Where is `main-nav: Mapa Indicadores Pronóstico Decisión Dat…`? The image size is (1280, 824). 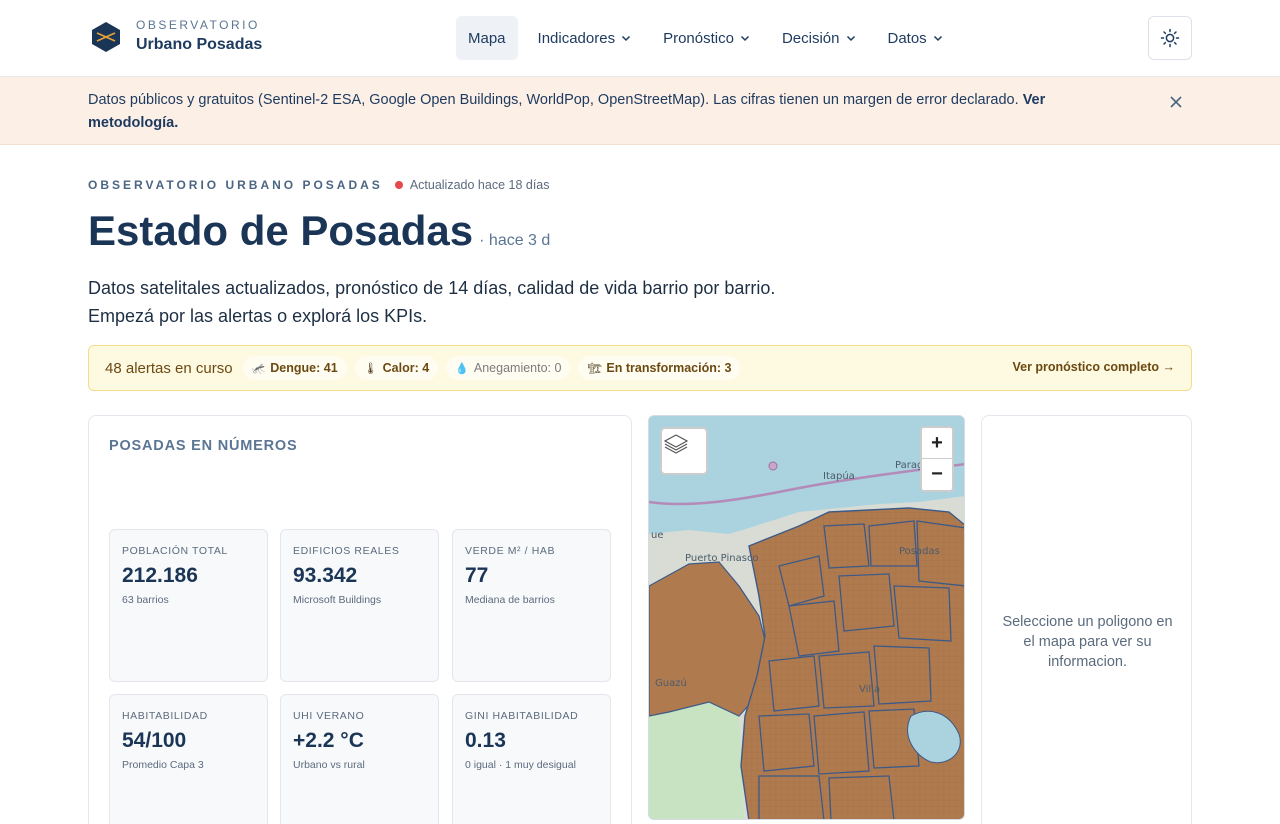
main-nav: Mapa Indicadores Pronóstico Decisión Dat… is located at coordinates (709, 38).